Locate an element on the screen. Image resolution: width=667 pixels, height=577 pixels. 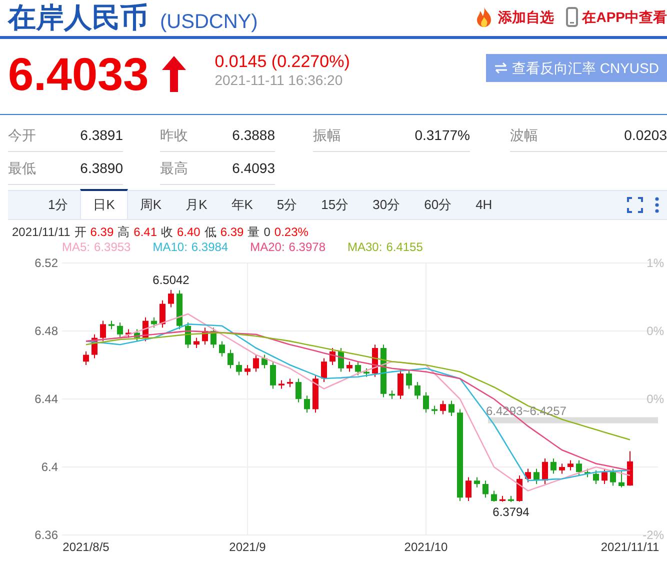
page-title: 在岸人民币 is located at coordinates (78, 18).